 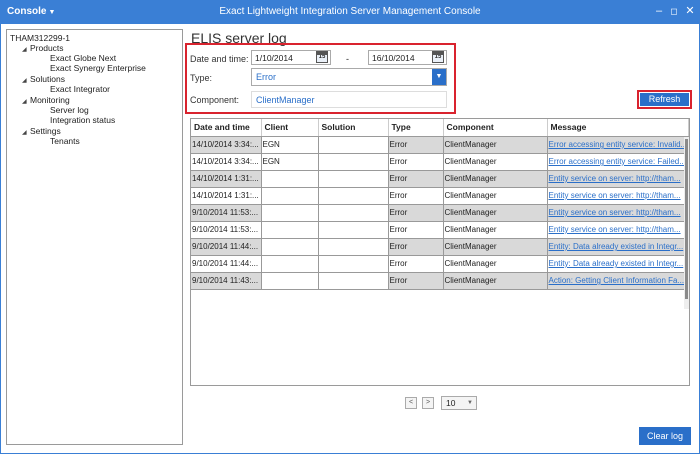 I want to click on date-from-value: 1/10/2014, so click(x=274, y=58).